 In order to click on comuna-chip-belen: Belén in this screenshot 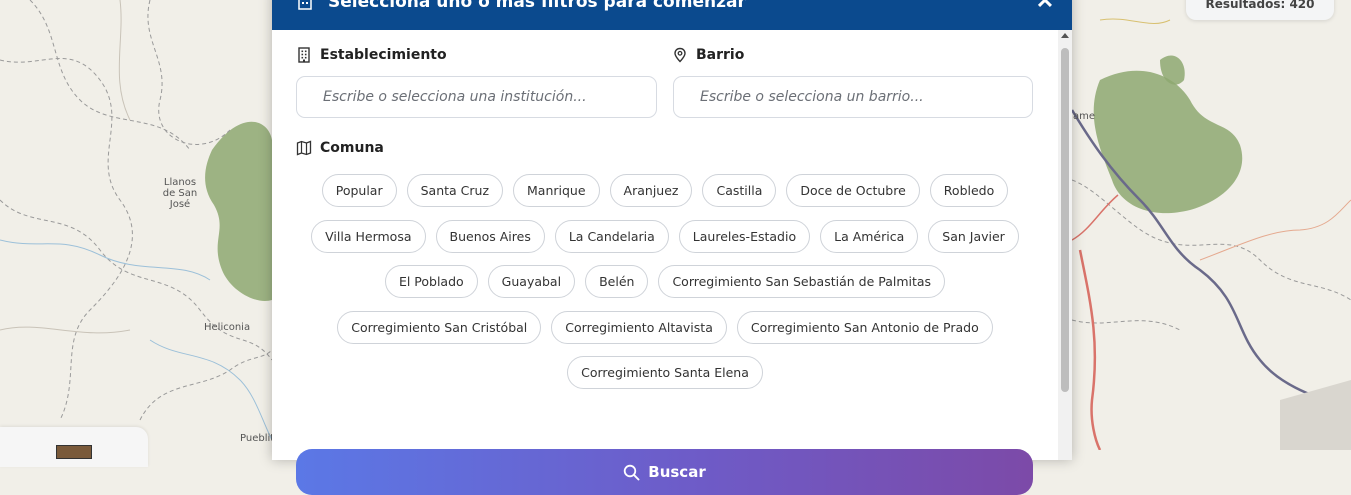, I will do `click(617, 281)`.